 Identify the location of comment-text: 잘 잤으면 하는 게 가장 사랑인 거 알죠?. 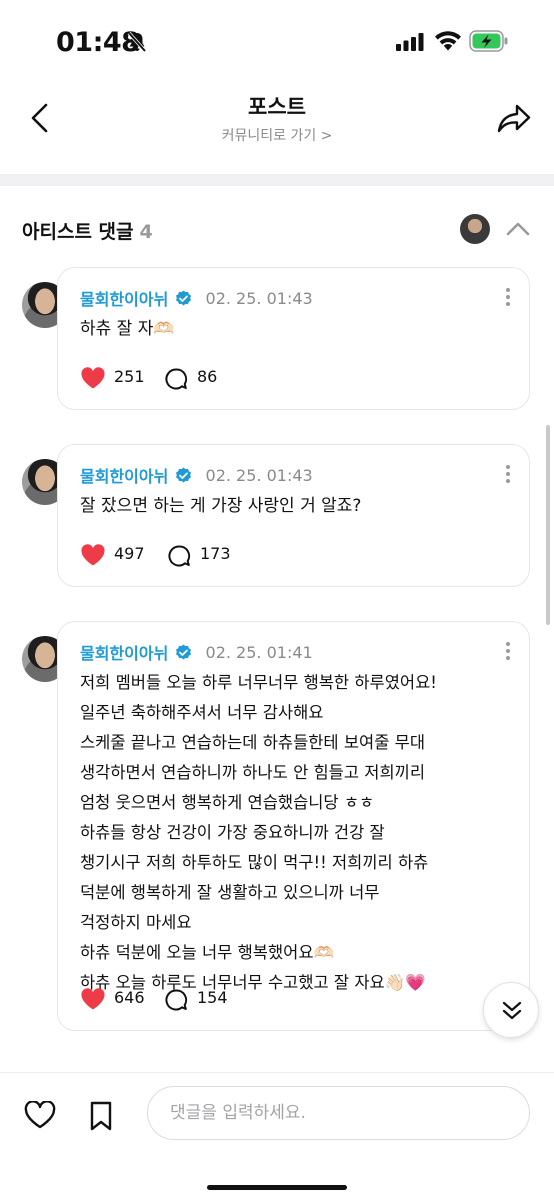
(221, 506).